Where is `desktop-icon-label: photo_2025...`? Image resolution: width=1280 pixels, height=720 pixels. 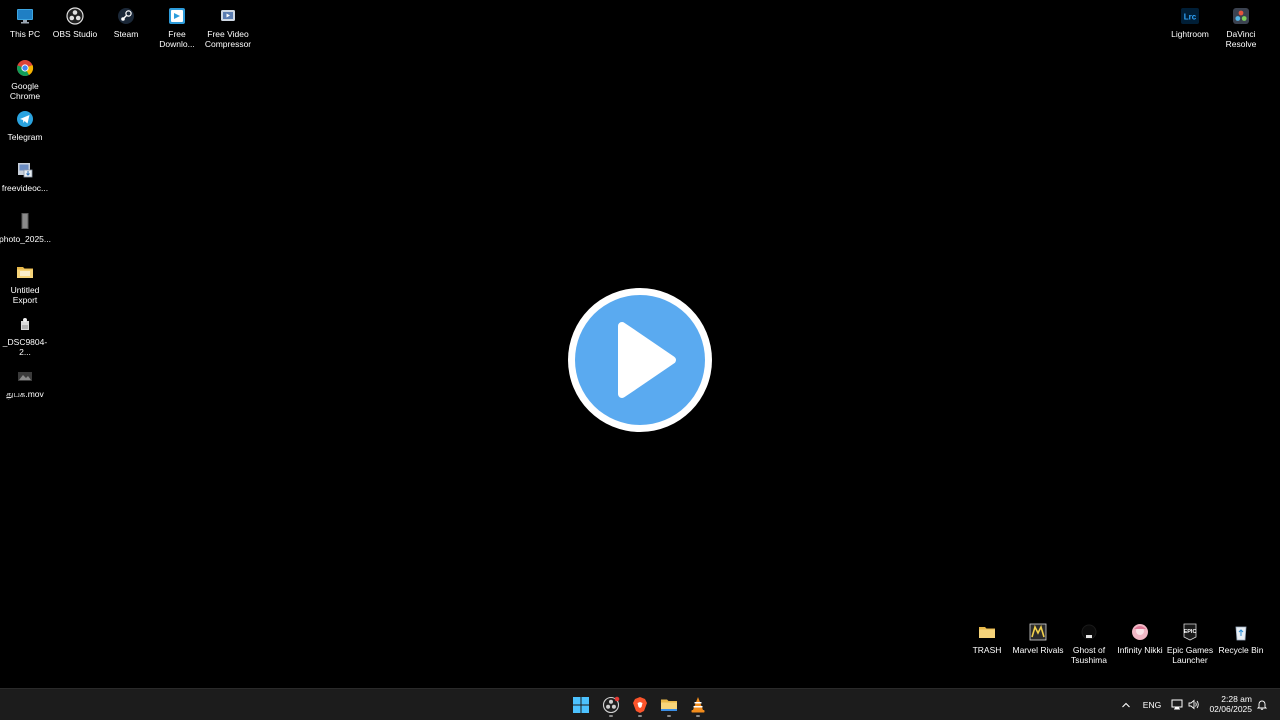 desktop-icon-label: photo_2025... is located at coordinates (25, 239).